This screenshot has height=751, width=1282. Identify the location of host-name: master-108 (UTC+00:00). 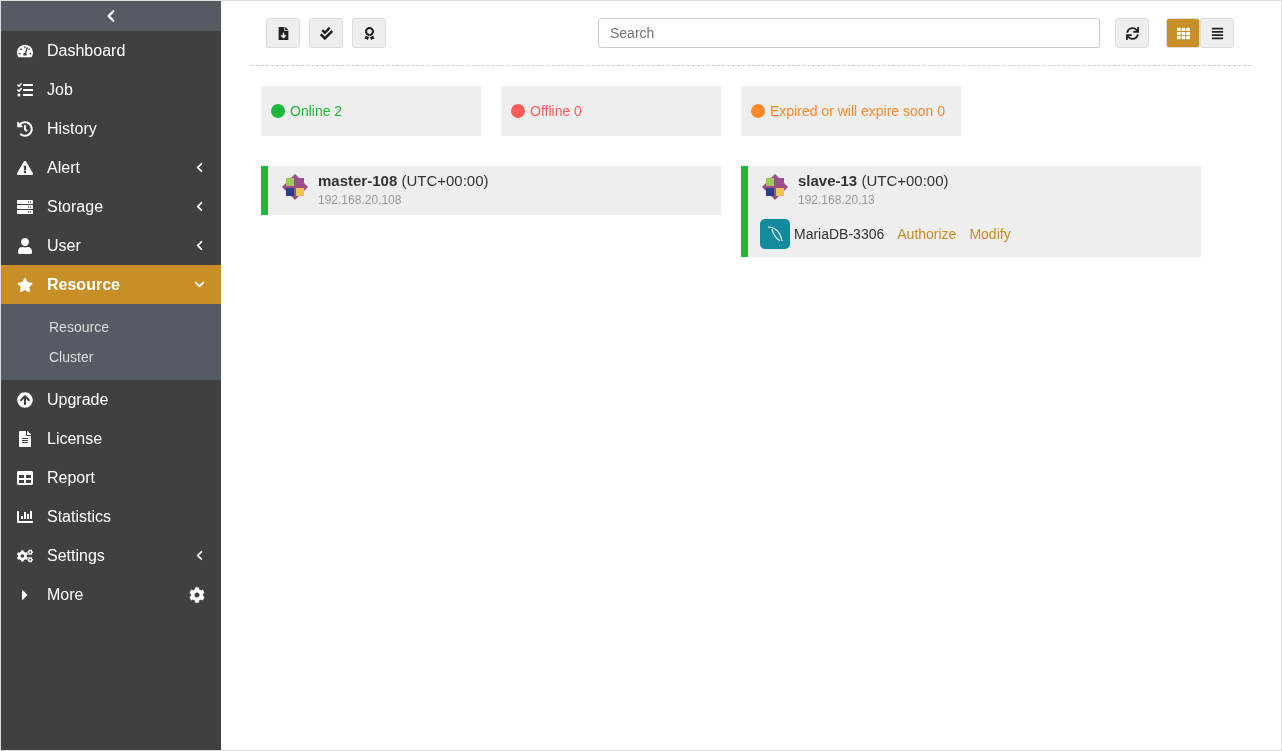
(403, 180).